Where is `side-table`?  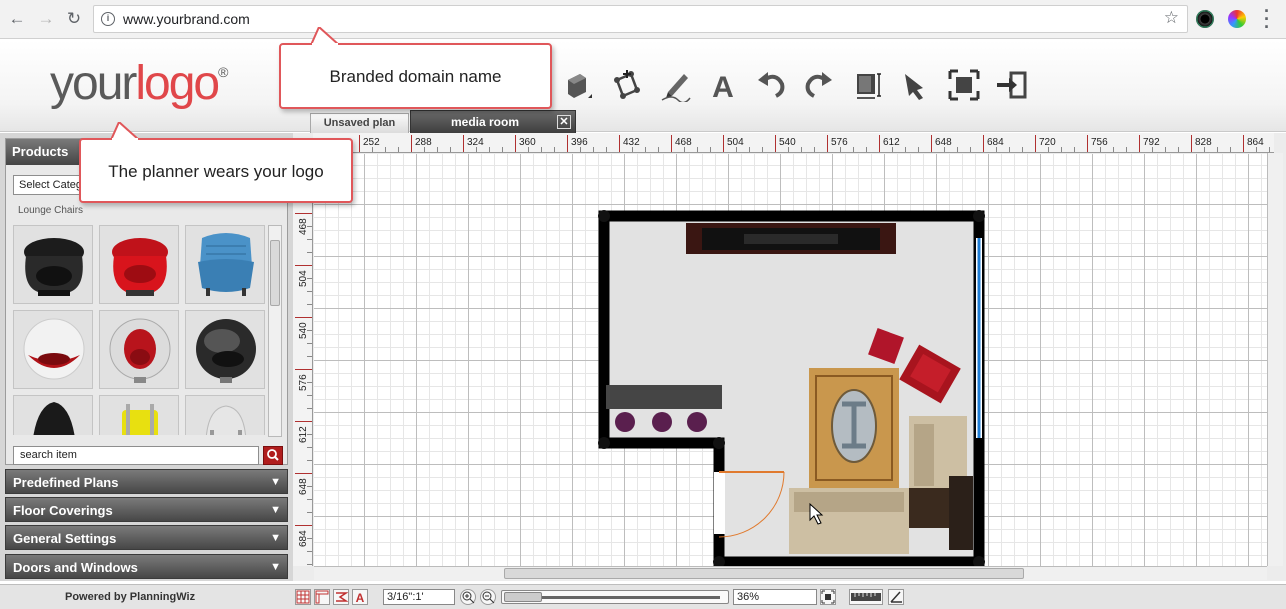
side-table is located at coordinates (961, 513).